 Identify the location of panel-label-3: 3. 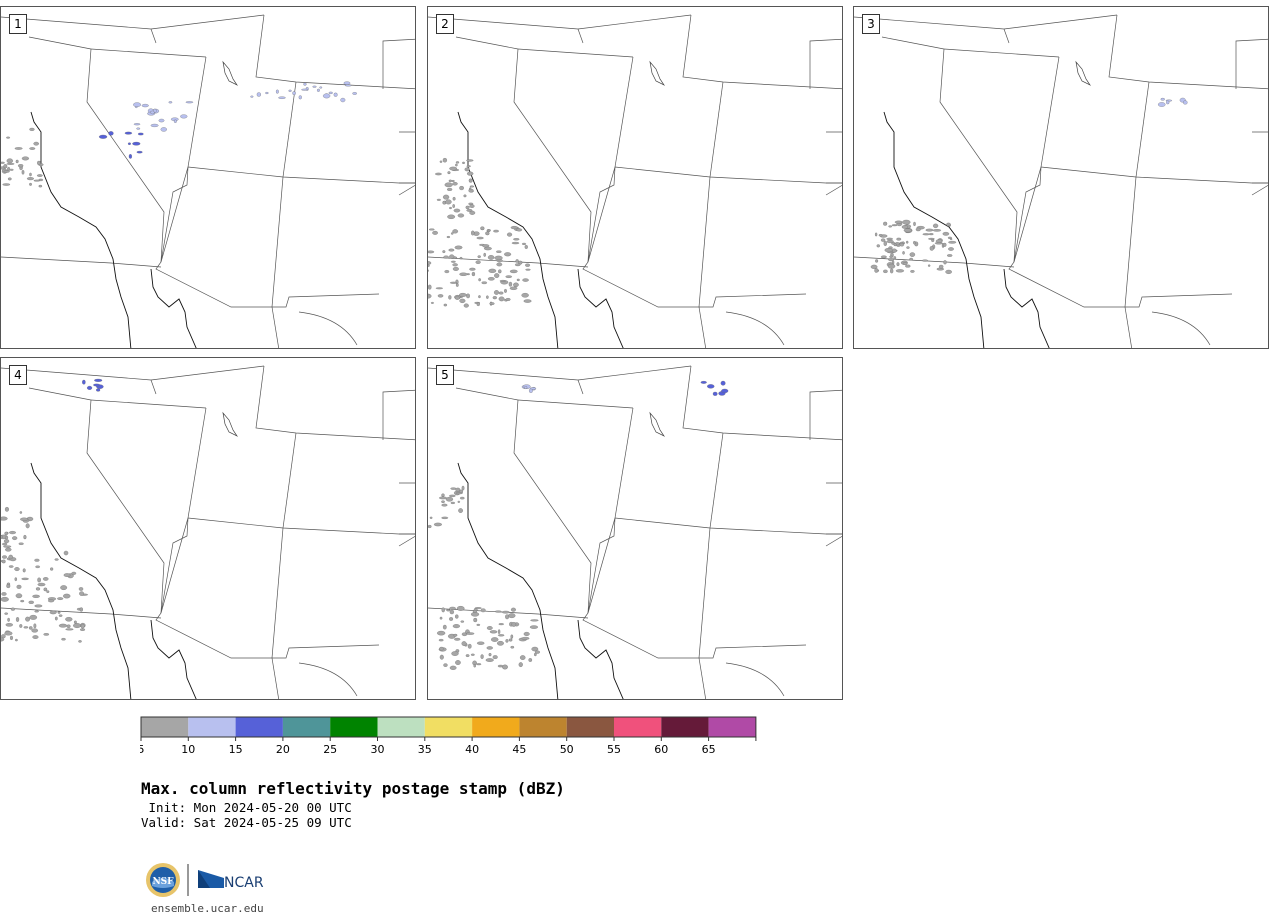
(871, 24).